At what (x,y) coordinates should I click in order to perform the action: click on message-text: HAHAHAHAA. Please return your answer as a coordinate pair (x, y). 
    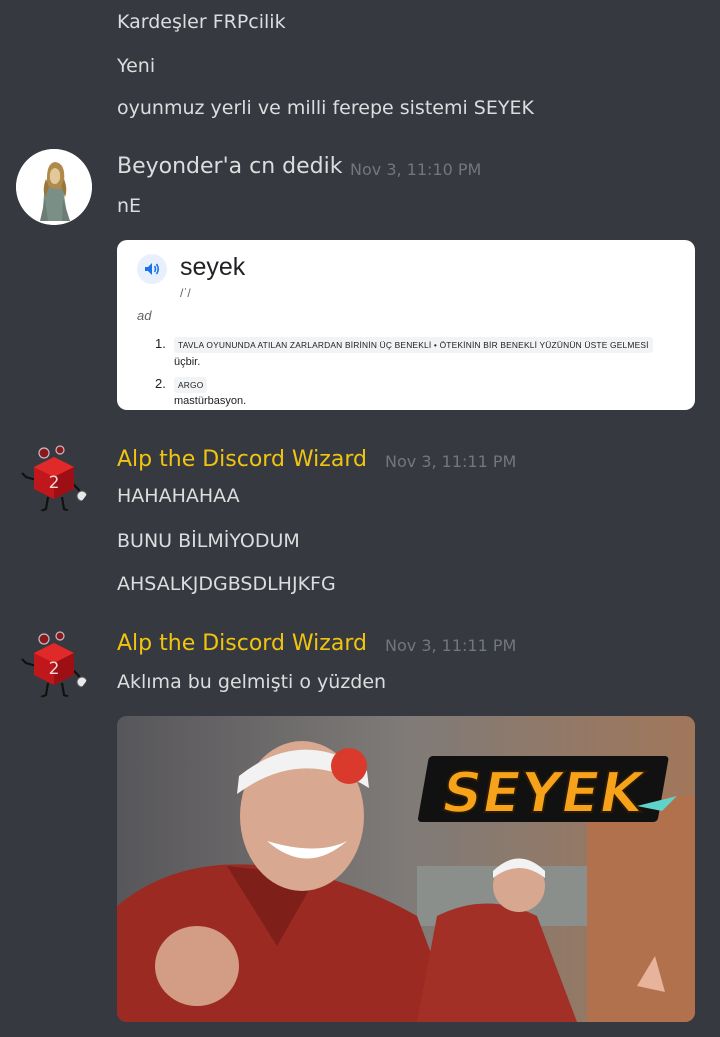
    Looking at the image, I should click on (178, 496).